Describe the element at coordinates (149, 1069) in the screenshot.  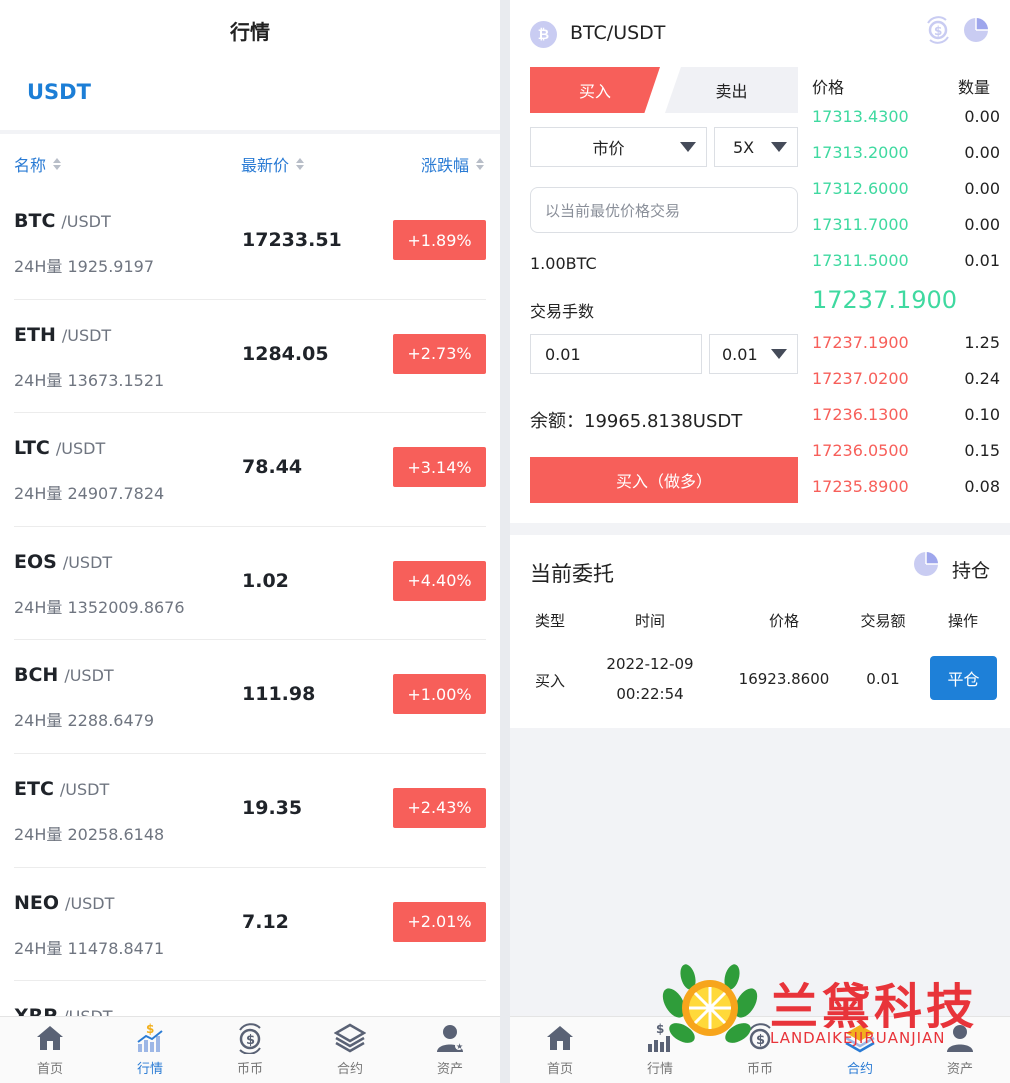
I see `tab-label: 行情` at that location.